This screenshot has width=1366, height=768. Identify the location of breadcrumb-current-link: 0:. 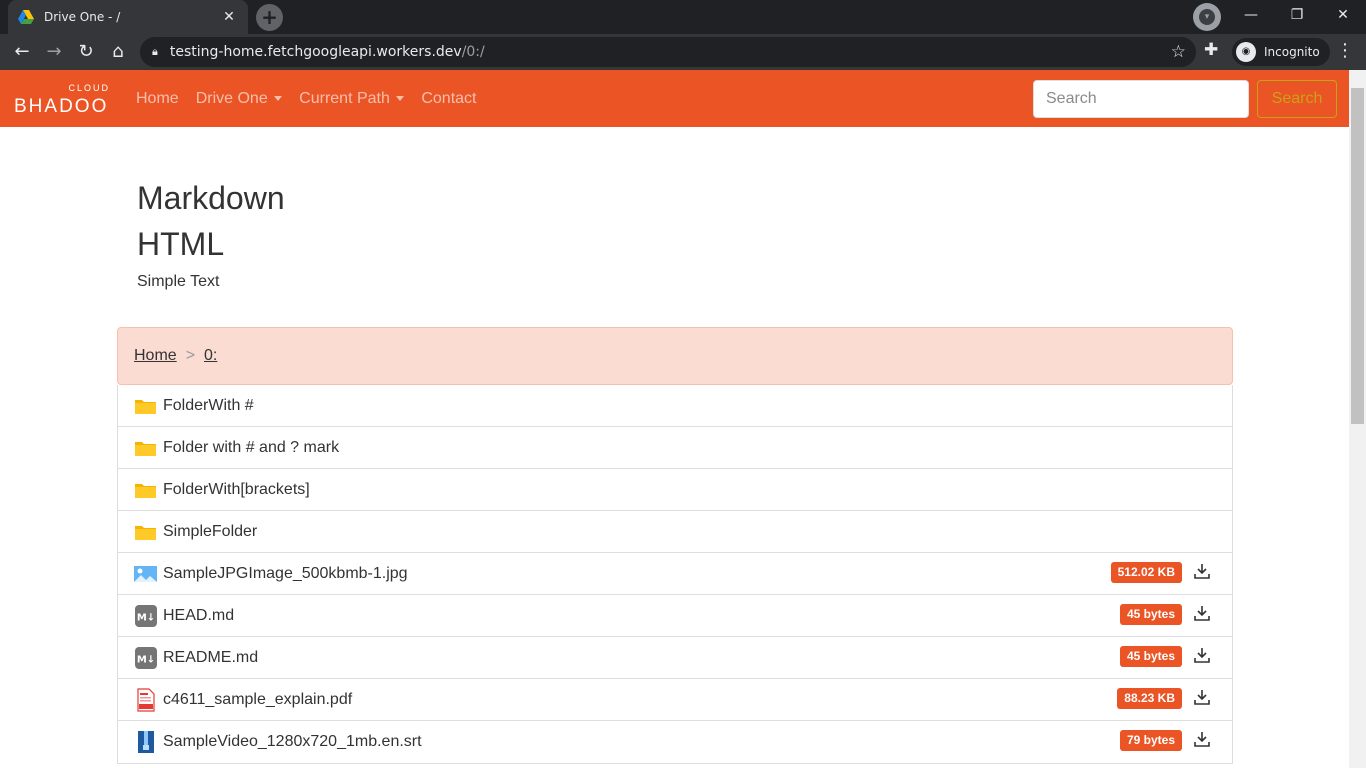
(210, 356).